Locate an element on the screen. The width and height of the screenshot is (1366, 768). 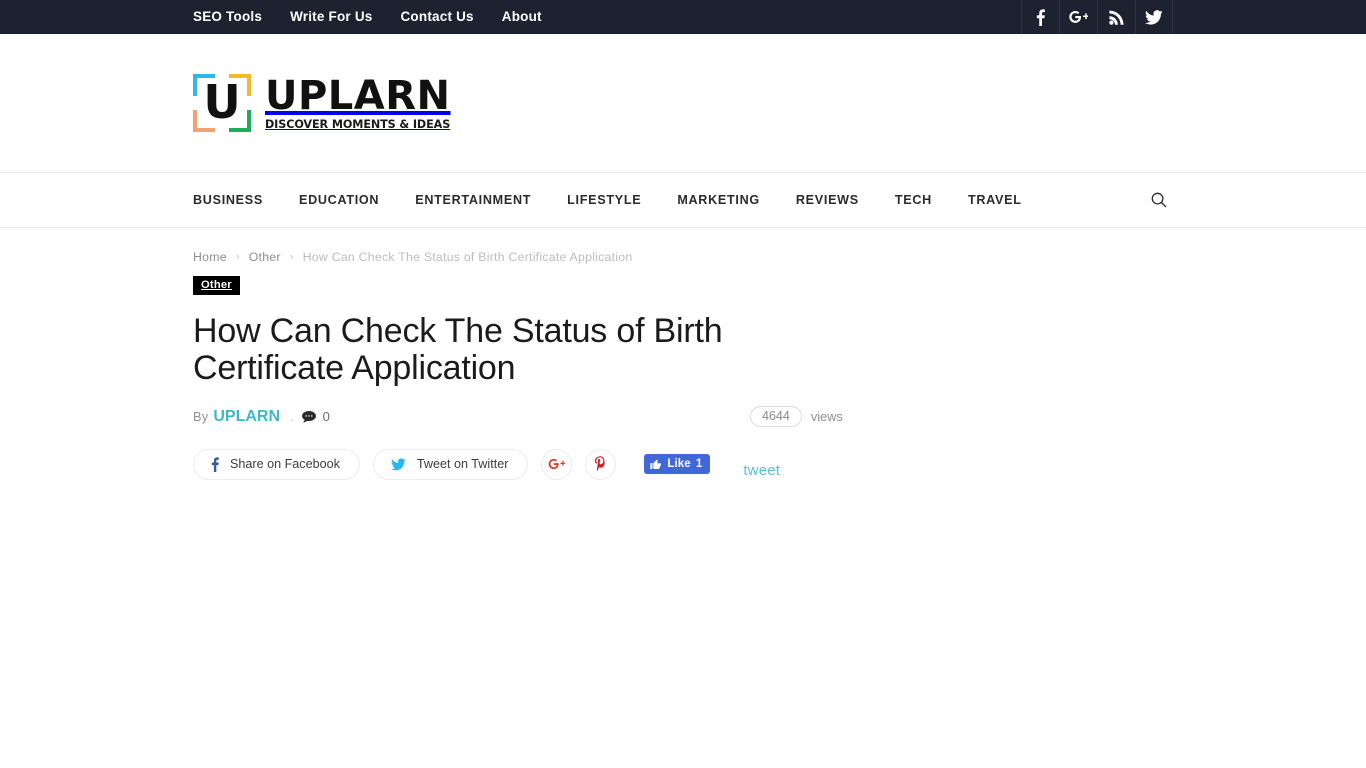
views-count: 4644 is located at coordinates (776, 417).